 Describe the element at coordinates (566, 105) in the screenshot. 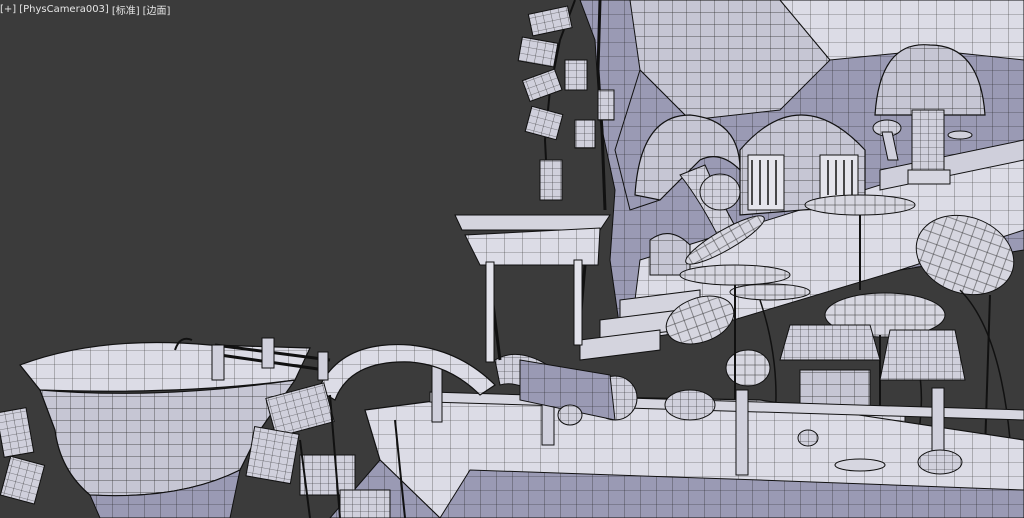

I see `hanging-leaves` at that location.